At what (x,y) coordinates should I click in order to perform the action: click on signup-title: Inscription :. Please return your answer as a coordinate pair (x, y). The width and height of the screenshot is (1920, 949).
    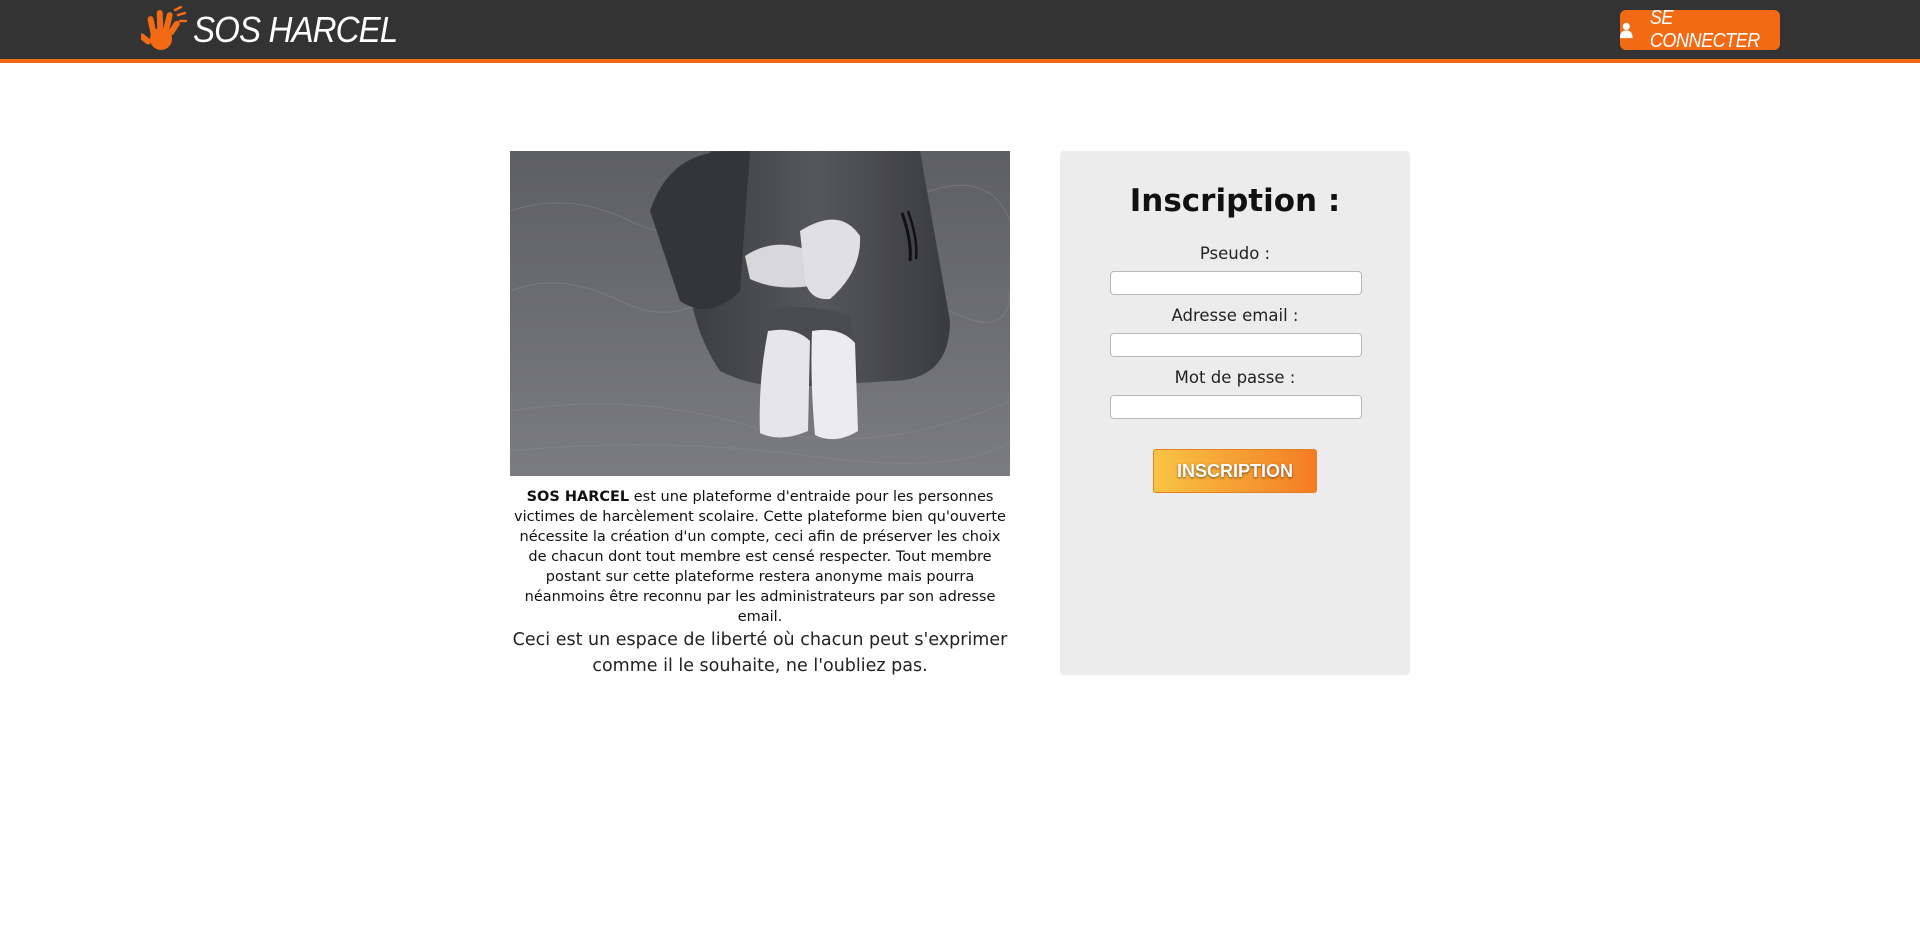
    Looking at the image, I should click on (1235, 201).